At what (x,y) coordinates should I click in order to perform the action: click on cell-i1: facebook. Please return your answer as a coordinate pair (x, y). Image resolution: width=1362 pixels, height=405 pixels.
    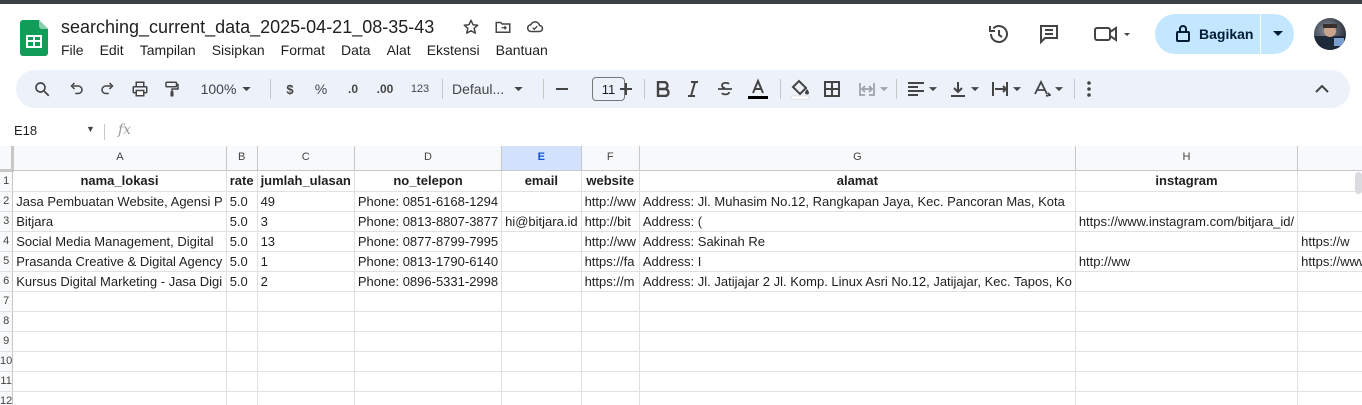
    Looking at the image, I should click on (1329, 181).